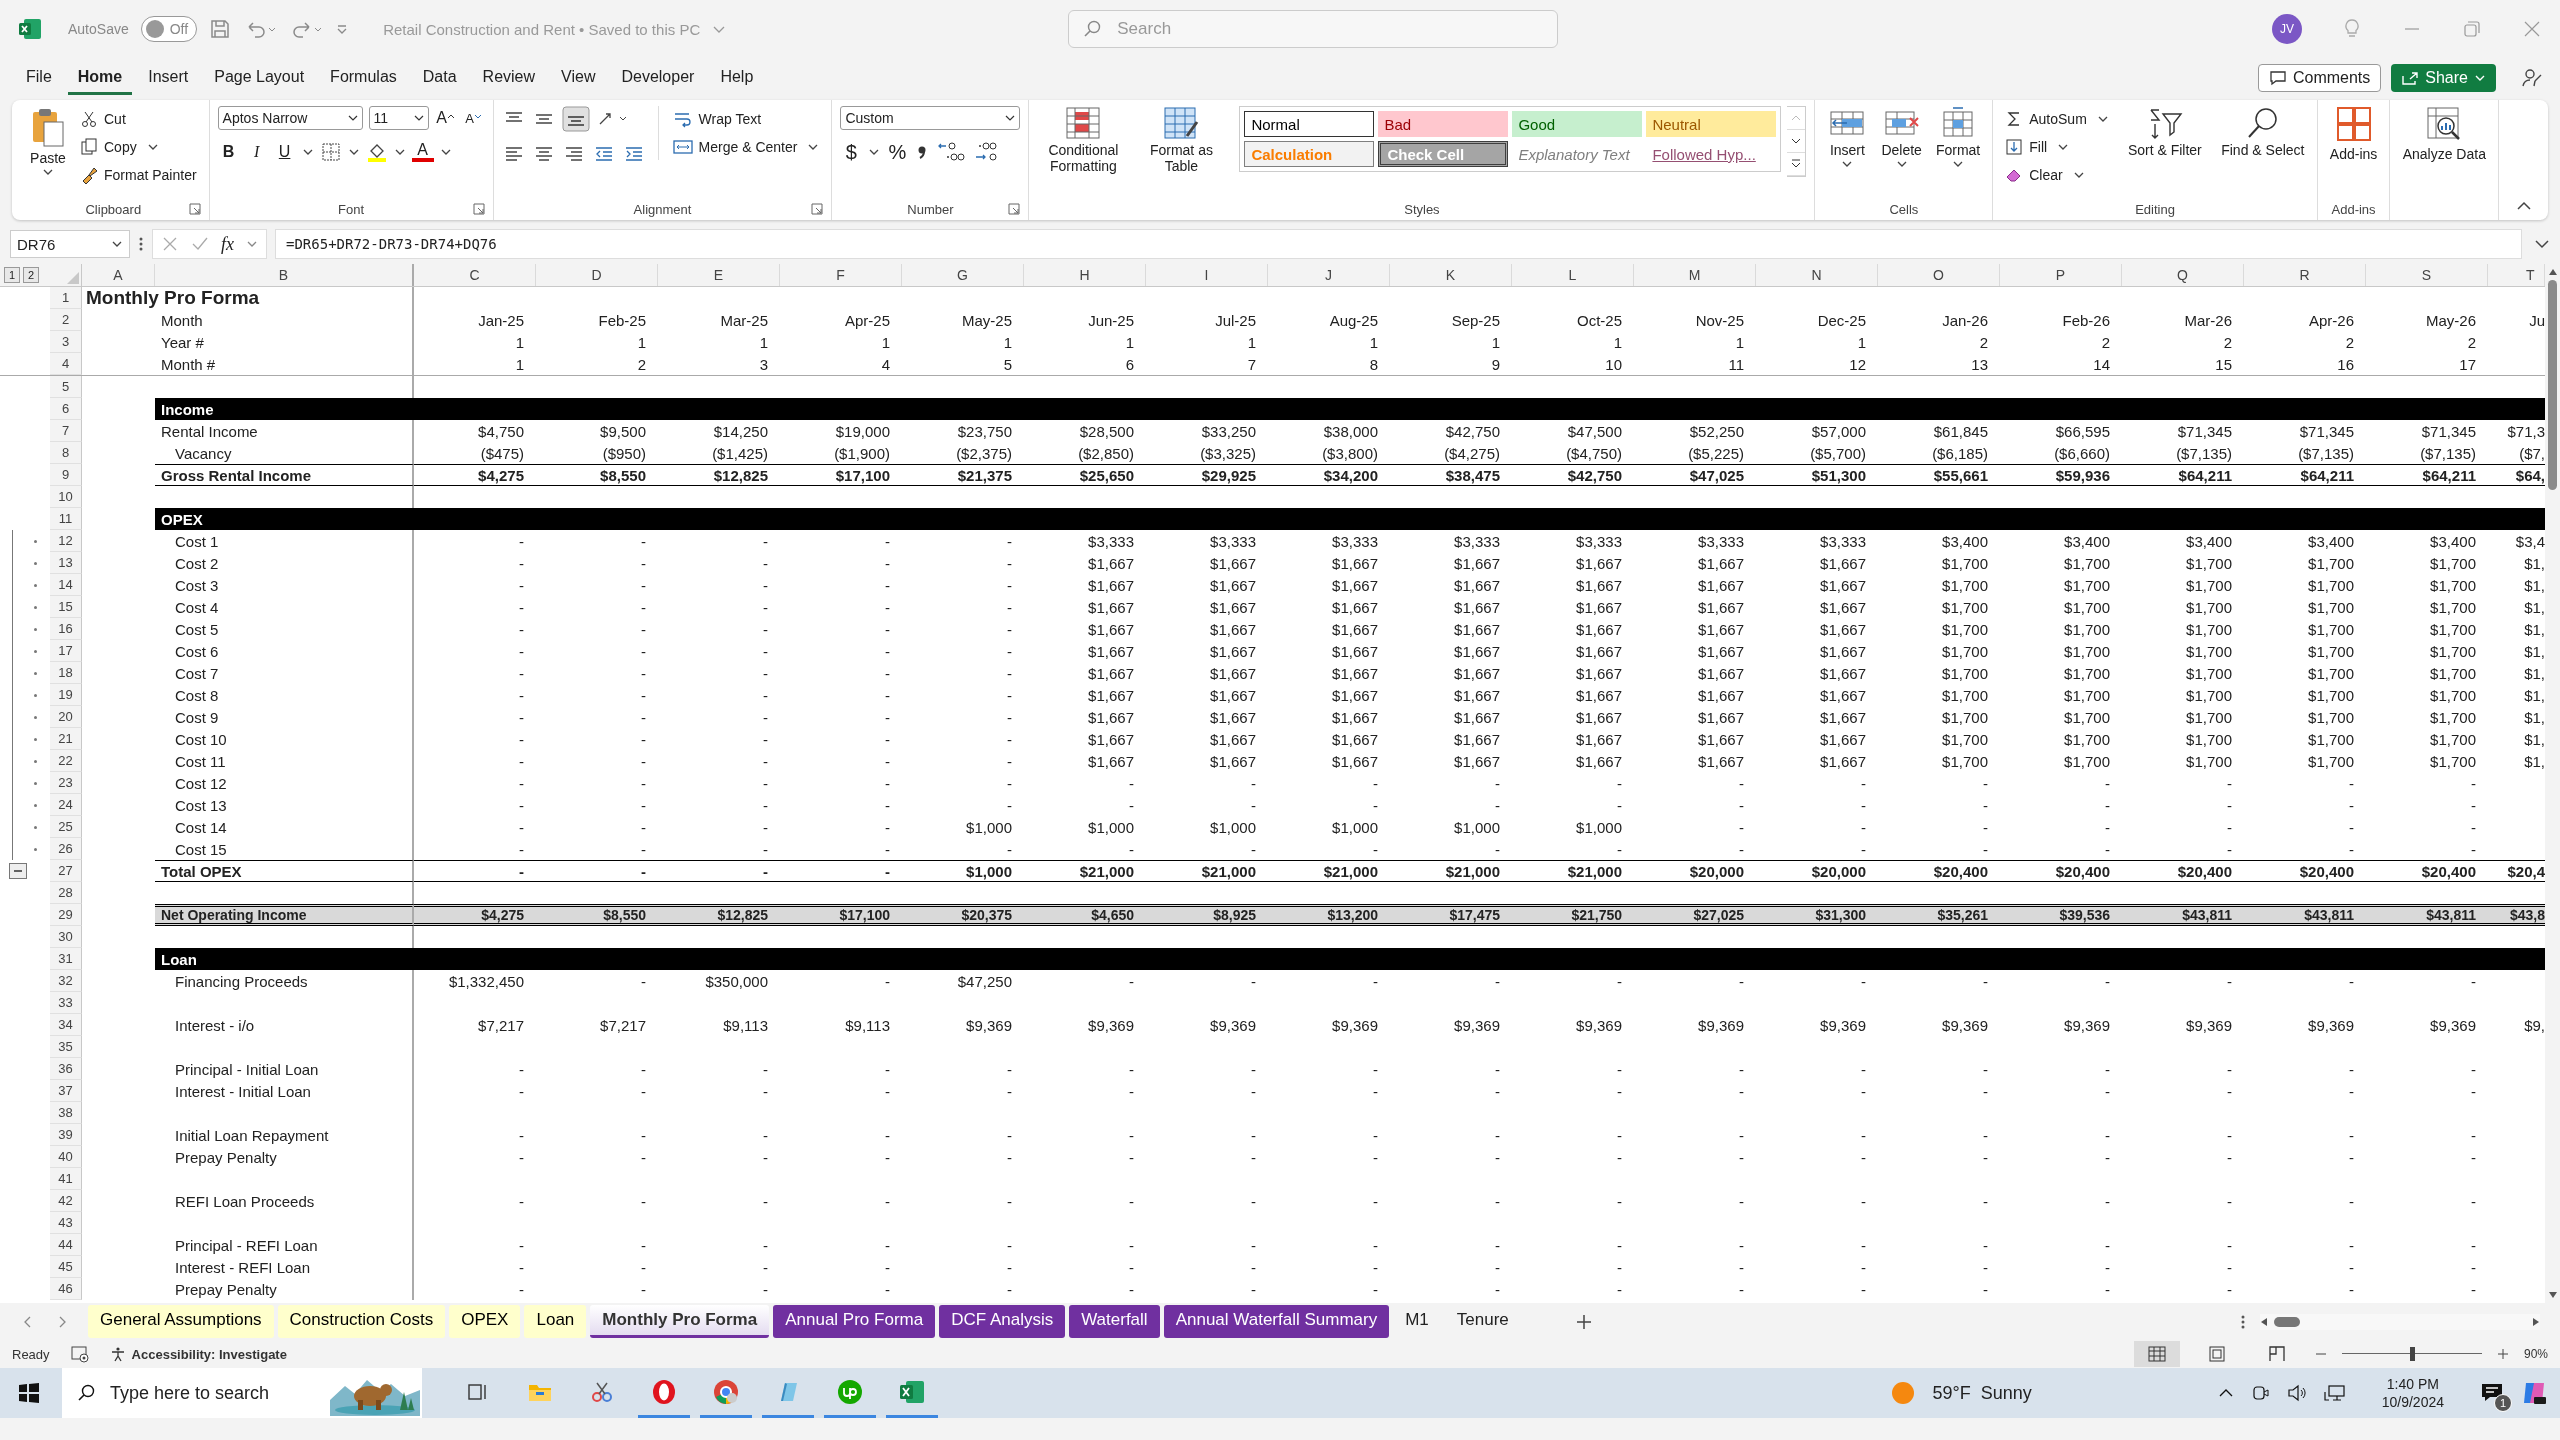  What do you see at coordinates (1328, 275) in the screenshot?
I see `column-header: J` at bounding box center [1328, 275].